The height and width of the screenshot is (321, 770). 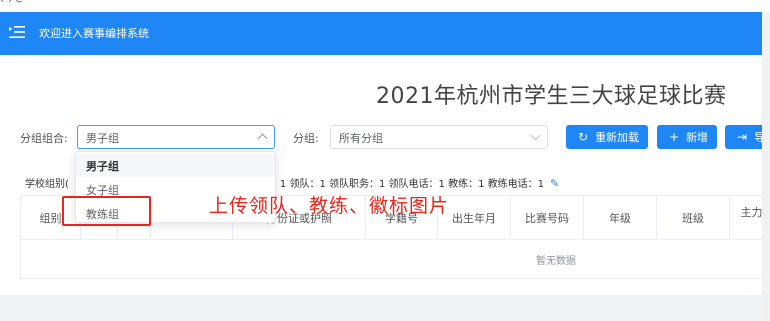 I want to click on annotation-highlight-box, so click(x=106, y=211).